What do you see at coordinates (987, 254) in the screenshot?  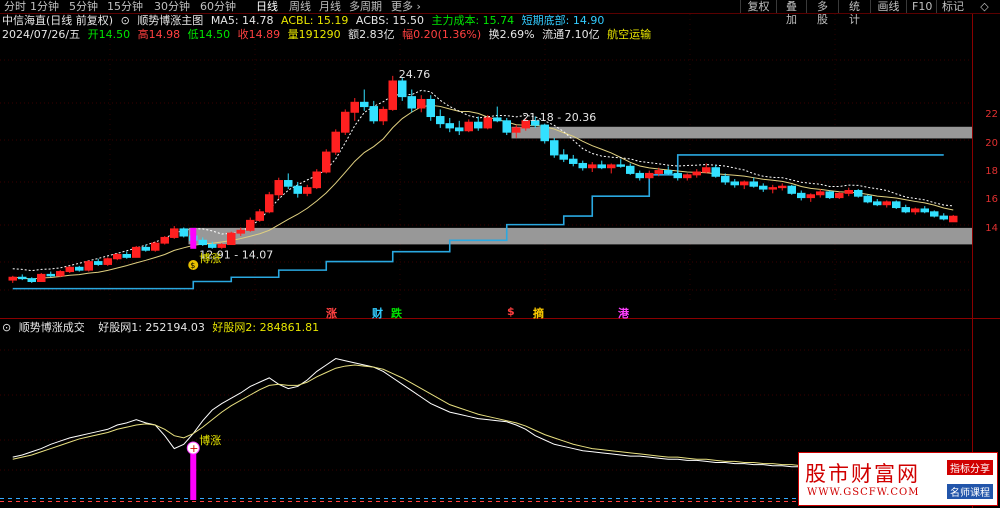 I see `price-axis: 22 20 18 16 14` at bounding box center [987, 254].